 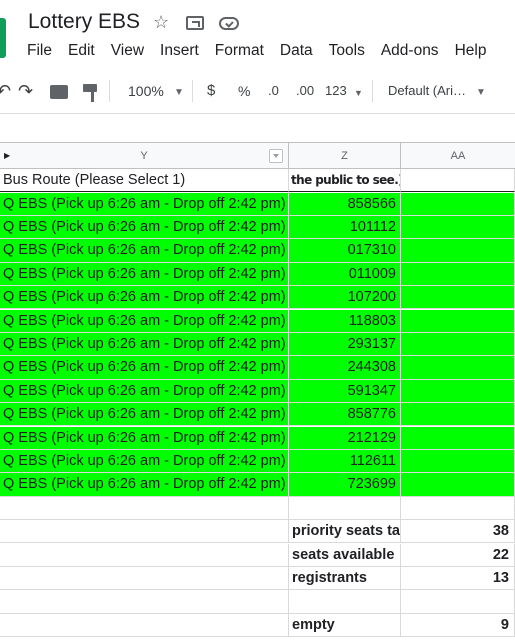 I want to click on summary-value-cell: 38, so click(x=458, y=532).